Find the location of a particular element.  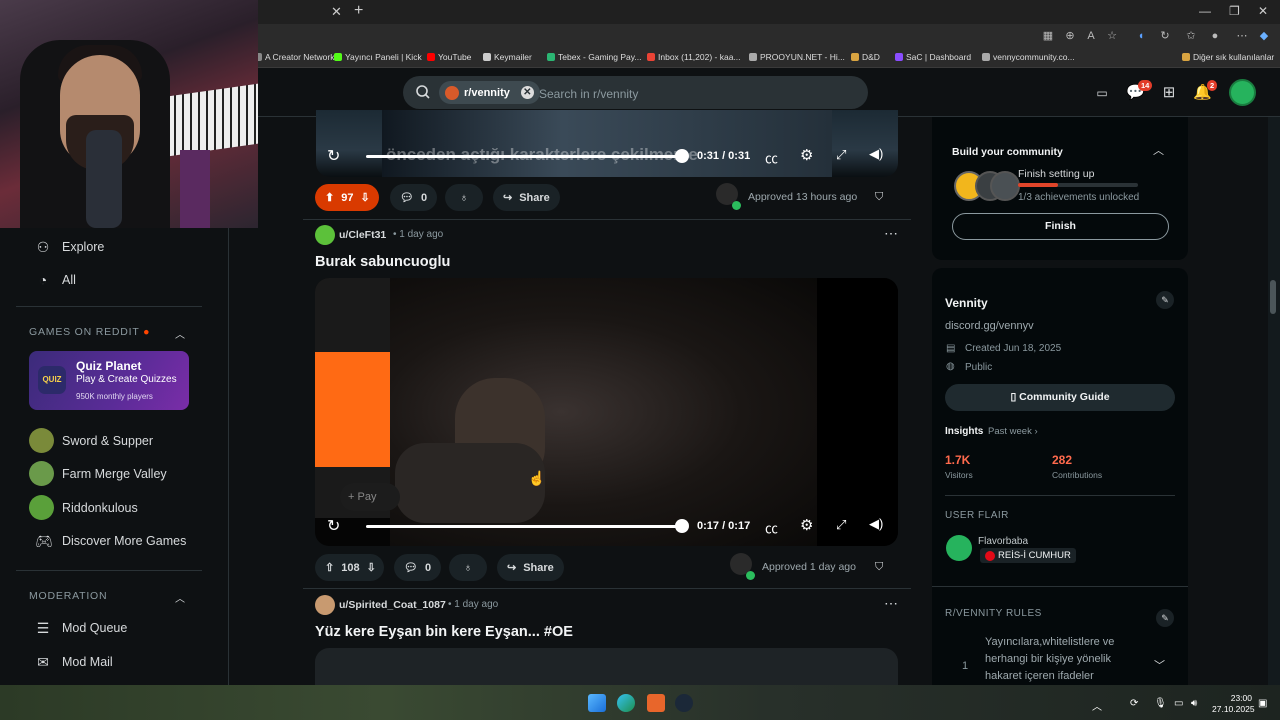

minimize-icon: — is located at coordinates (1205, 11).